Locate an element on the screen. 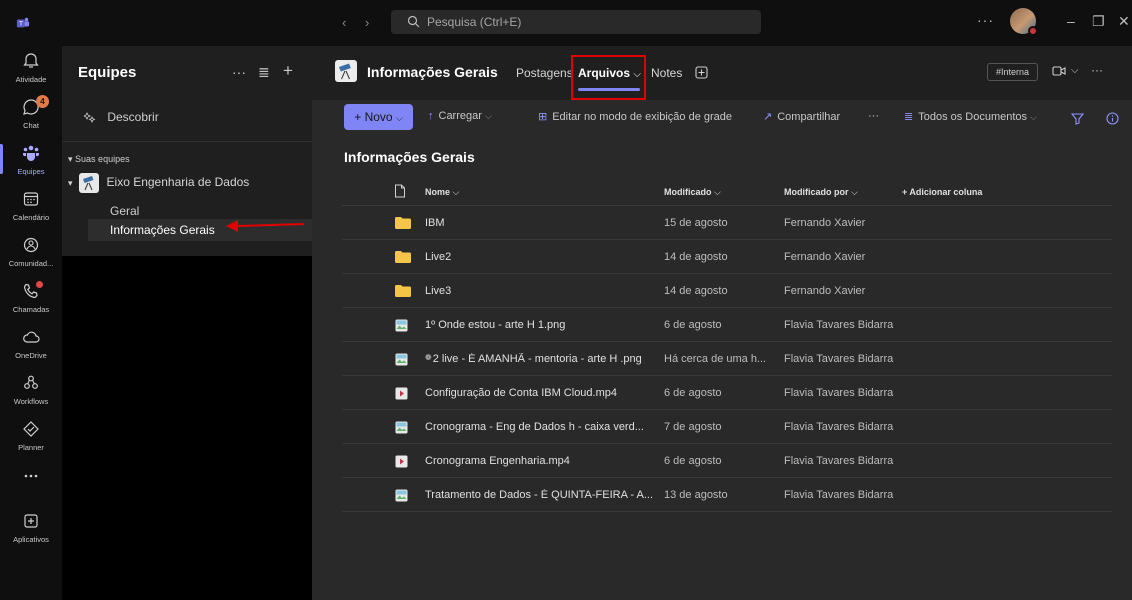  filter-icon is located at coordinates (1077, 118).